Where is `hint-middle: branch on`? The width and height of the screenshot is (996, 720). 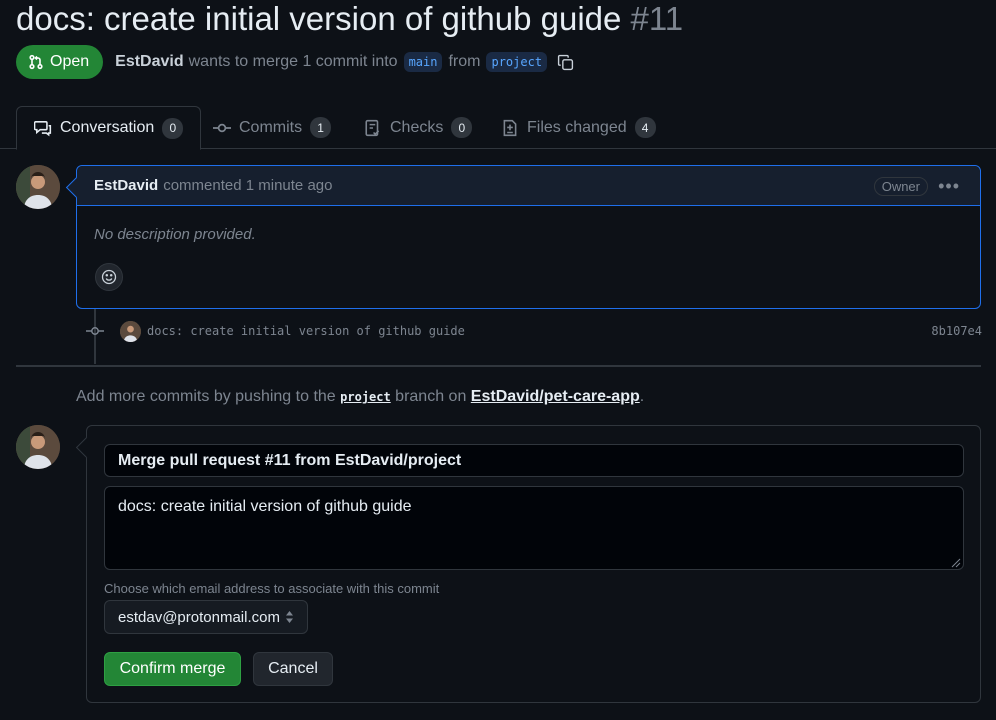 hint-middle: branch on is located at coordinates (431, 396).